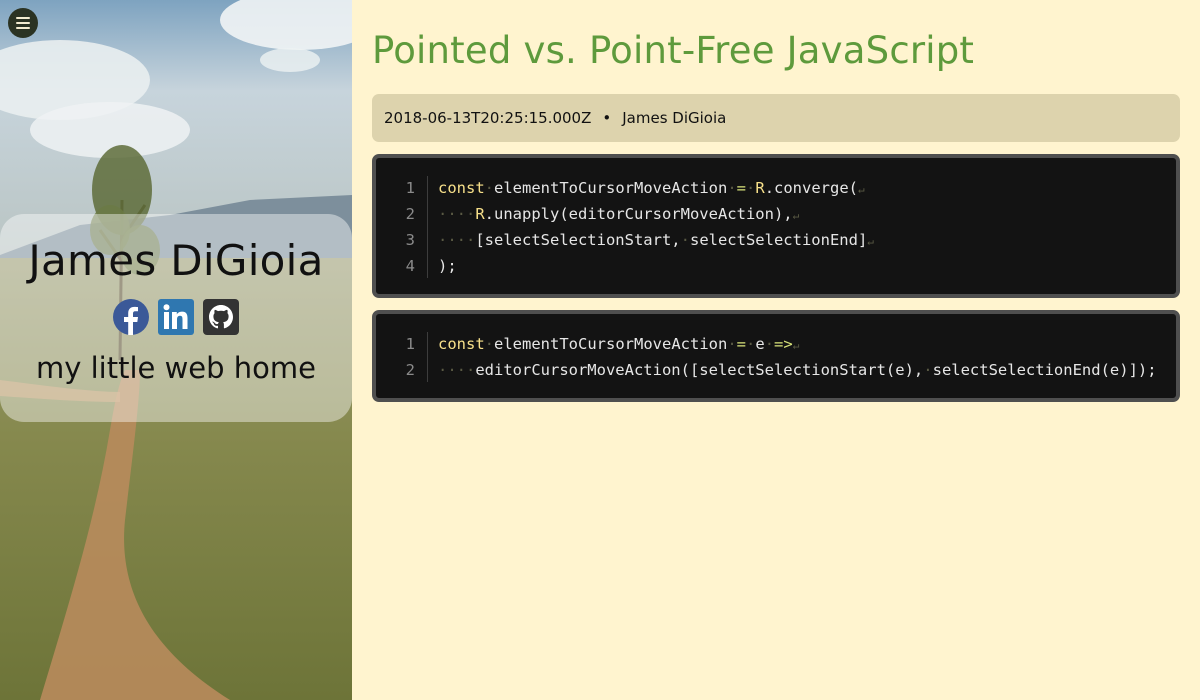  What do you see at coordinates (776, 266) in the screenshot?
I see `code-line: 4);` at bounding box center [776, 266].